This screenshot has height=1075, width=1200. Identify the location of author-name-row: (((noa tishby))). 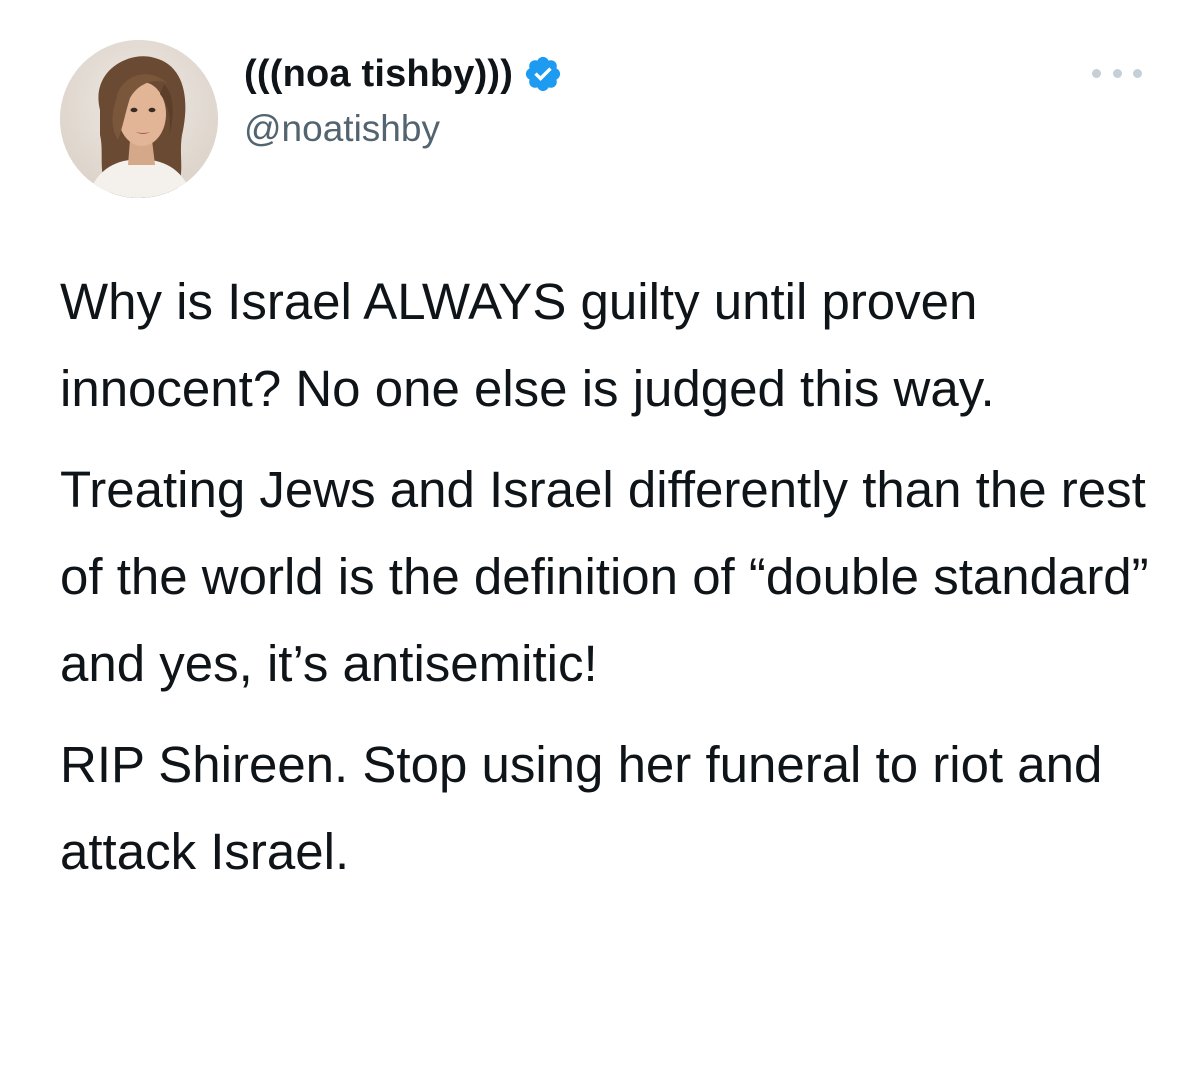
(403, 74).